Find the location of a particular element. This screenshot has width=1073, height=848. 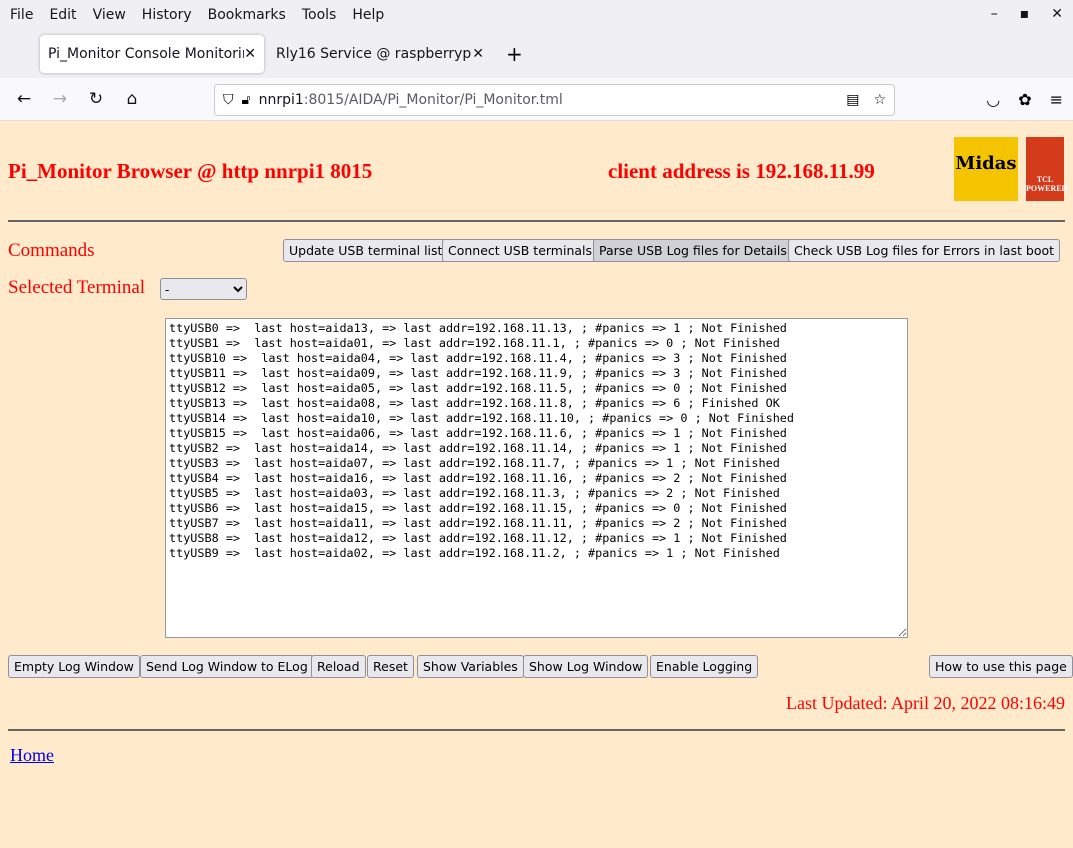

menu-bookmarks: Bookmarks is located at coordinates (247, 15).